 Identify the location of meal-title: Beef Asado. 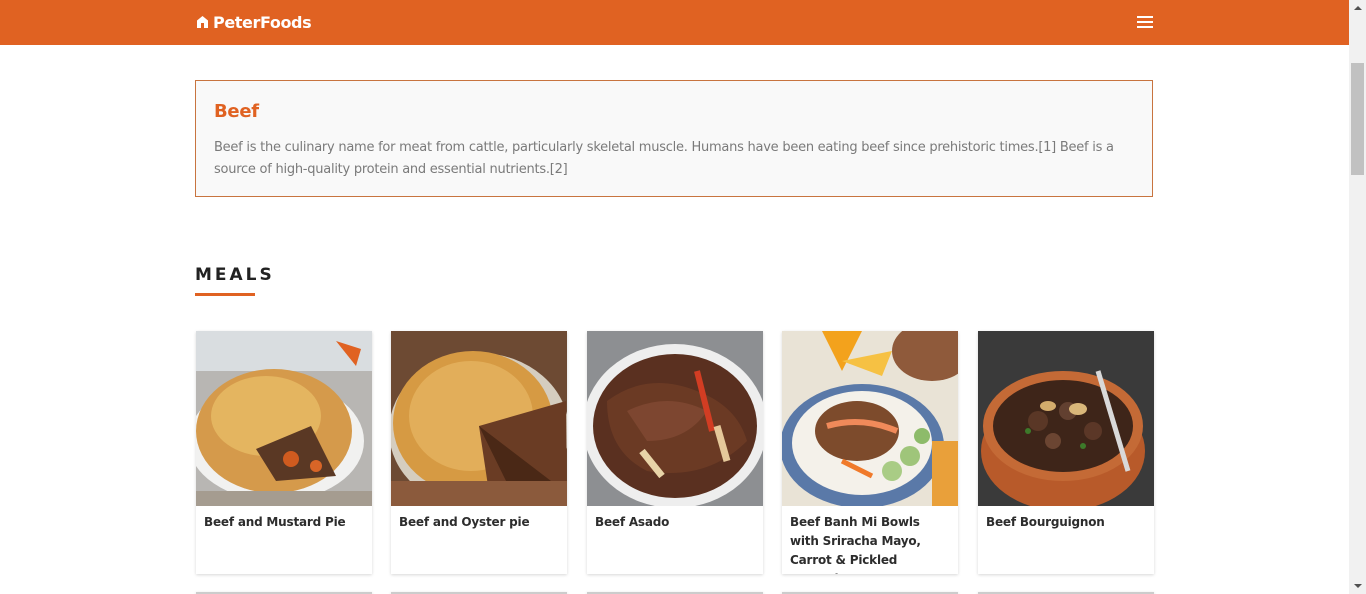
(675, 522).